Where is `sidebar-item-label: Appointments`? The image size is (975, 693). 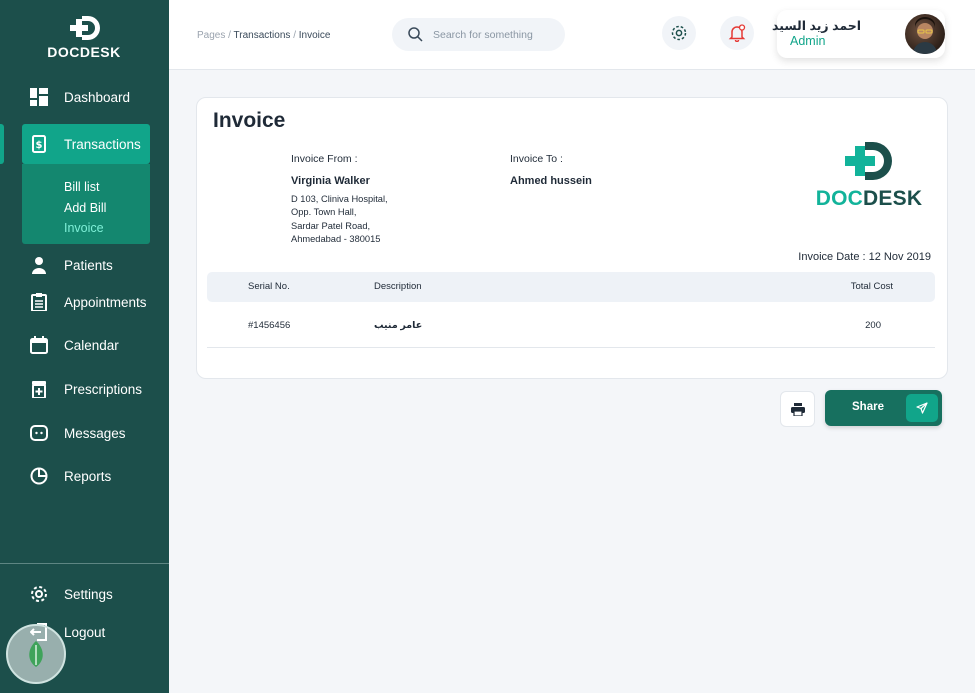
sidebar-item-label: Appointments is located at coordinates (105, 302).